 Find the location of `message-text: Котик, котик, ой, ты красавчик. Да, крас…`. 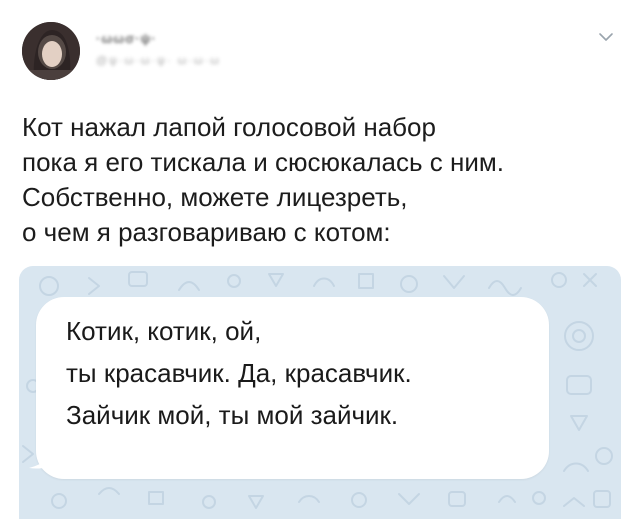

message-text: Котик, котик, ой, ты красавчик. Да, крас… is located at coordinates (239, 373).